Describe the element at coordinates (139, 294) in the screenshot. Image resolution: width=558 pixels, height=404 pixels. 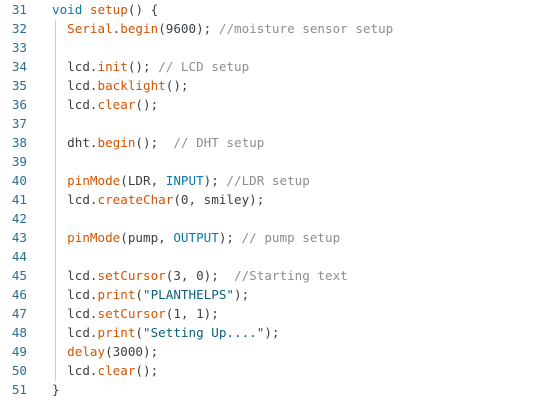
I see `code-token: (` at that location.